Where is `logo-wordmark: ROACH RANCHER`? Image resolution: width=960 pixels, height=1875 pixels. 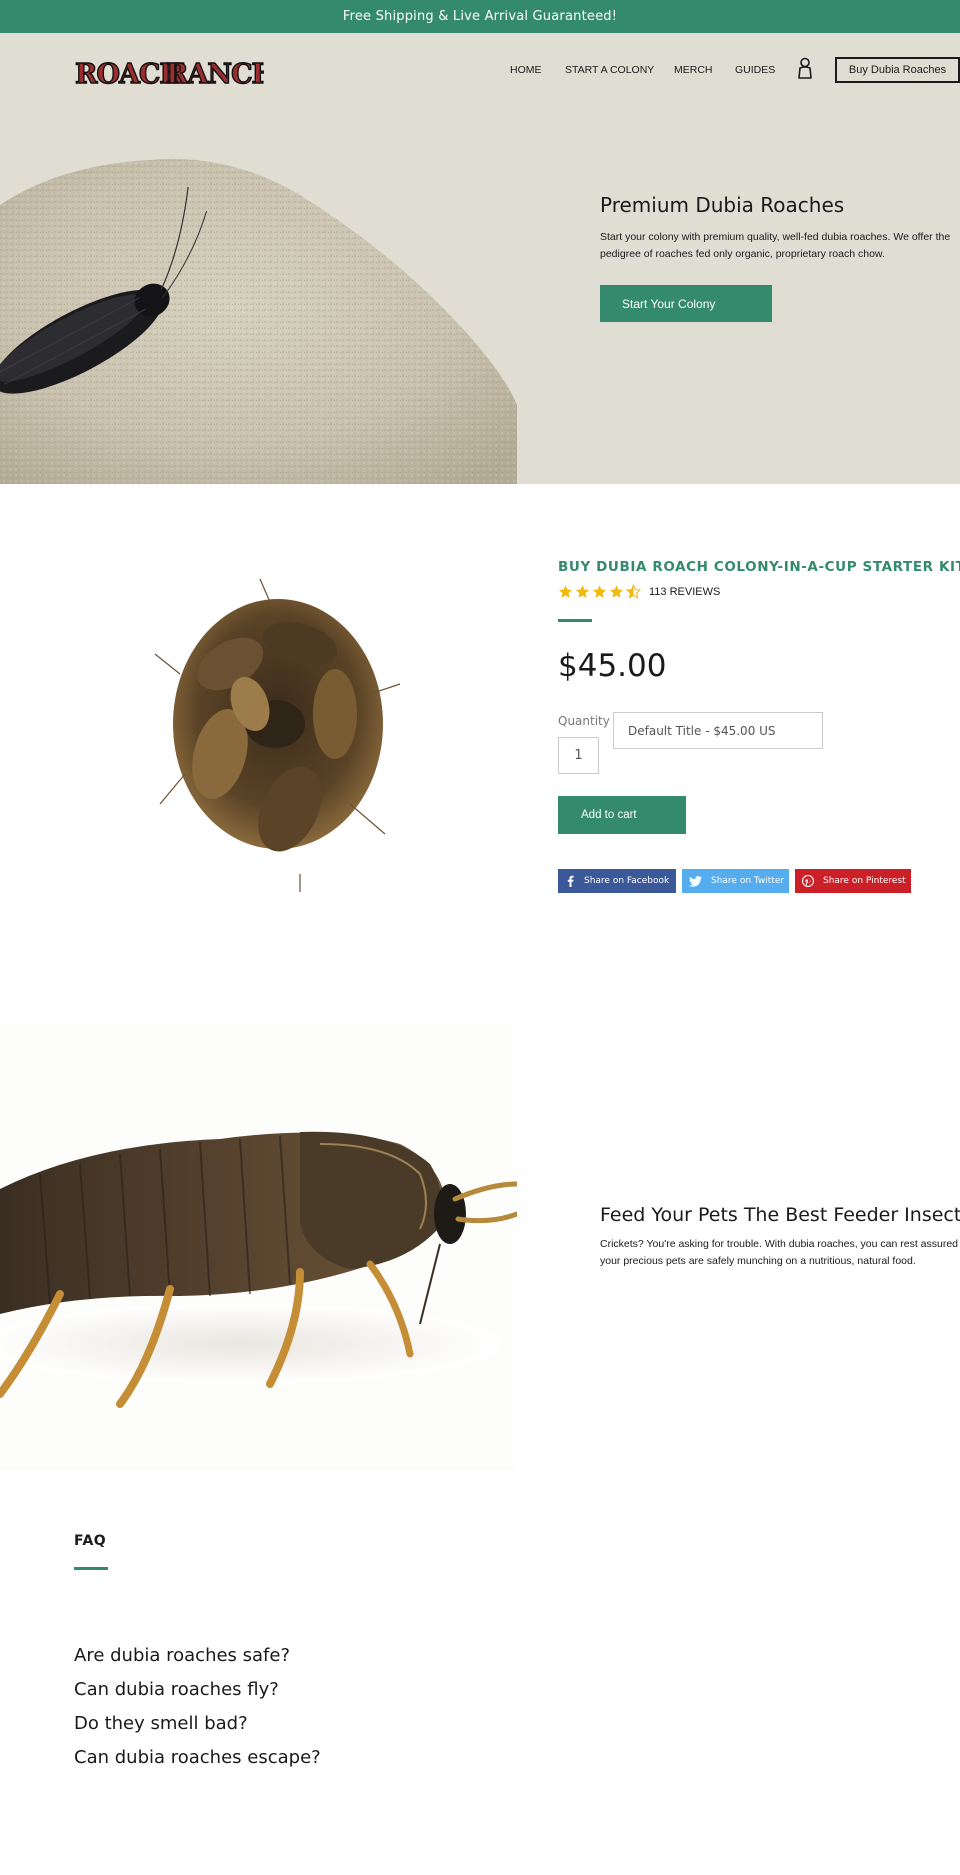
logo-wordmark: ROACH RANCHER is located at coordinates (197, 74).